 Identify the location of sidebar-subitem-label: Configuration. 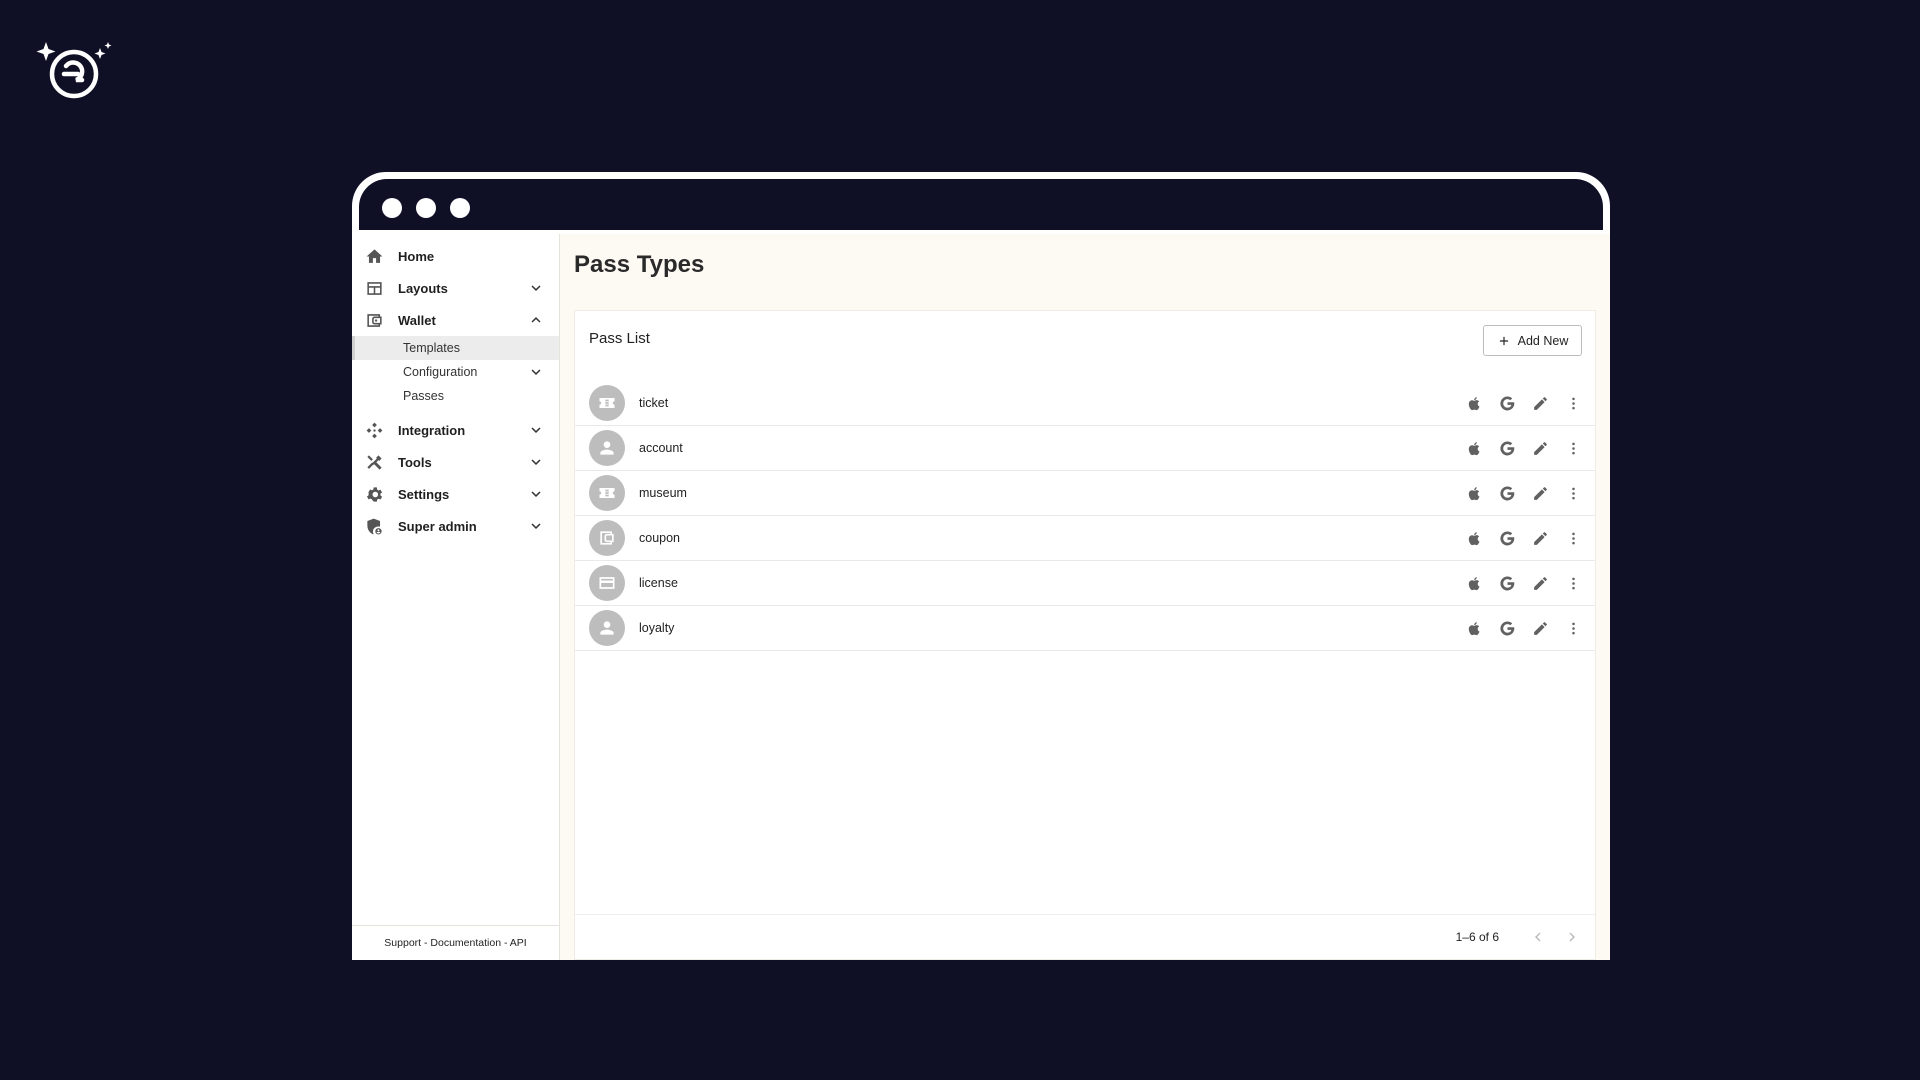
(440, 372).